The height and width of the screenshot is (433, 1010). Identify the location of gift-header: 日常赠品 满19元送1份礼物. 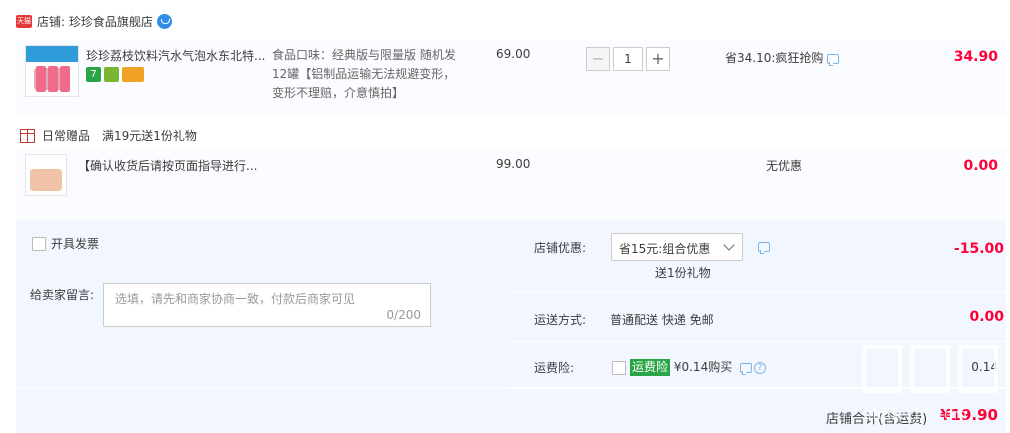
(108, 135).